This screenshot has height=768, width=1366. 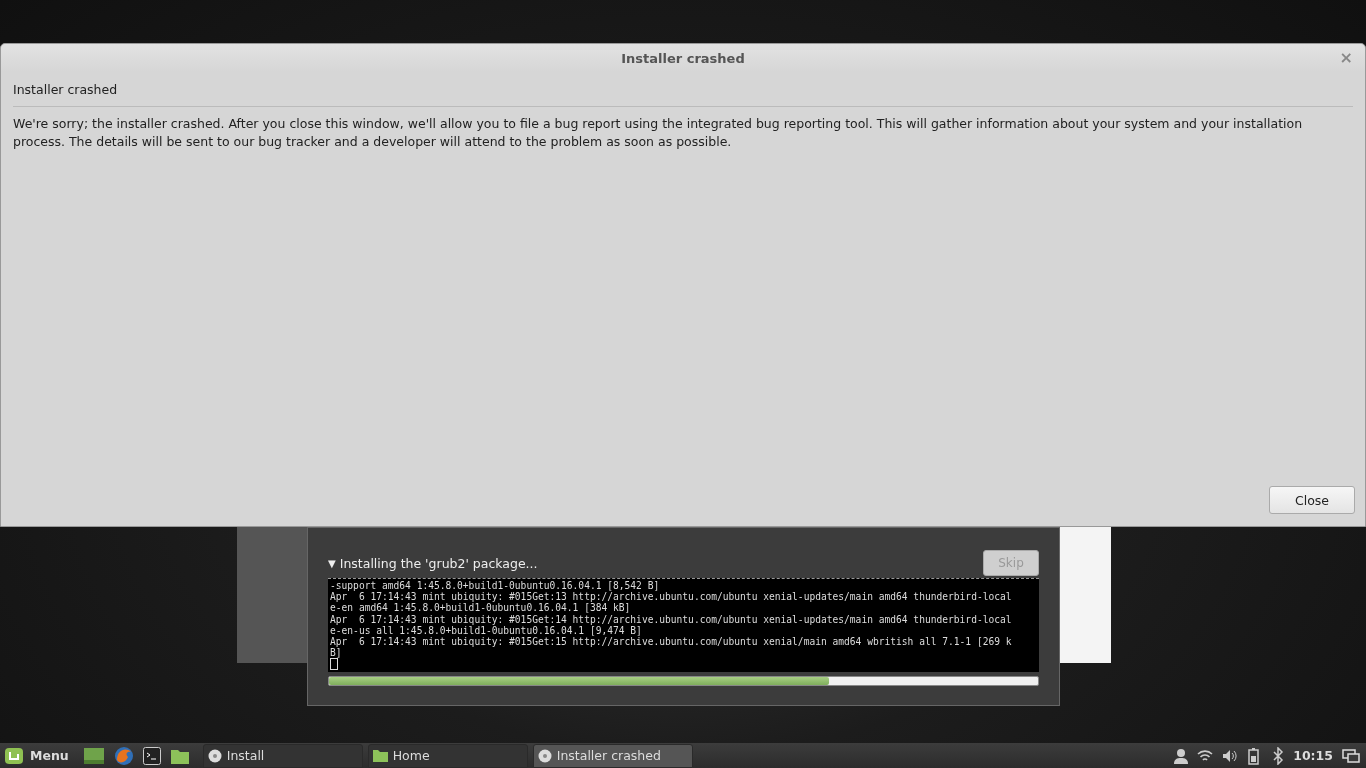 What do you see at coordinates (93, 755) in the screenshot?
I see `desktop-icon` at bounding box center [93, 755].